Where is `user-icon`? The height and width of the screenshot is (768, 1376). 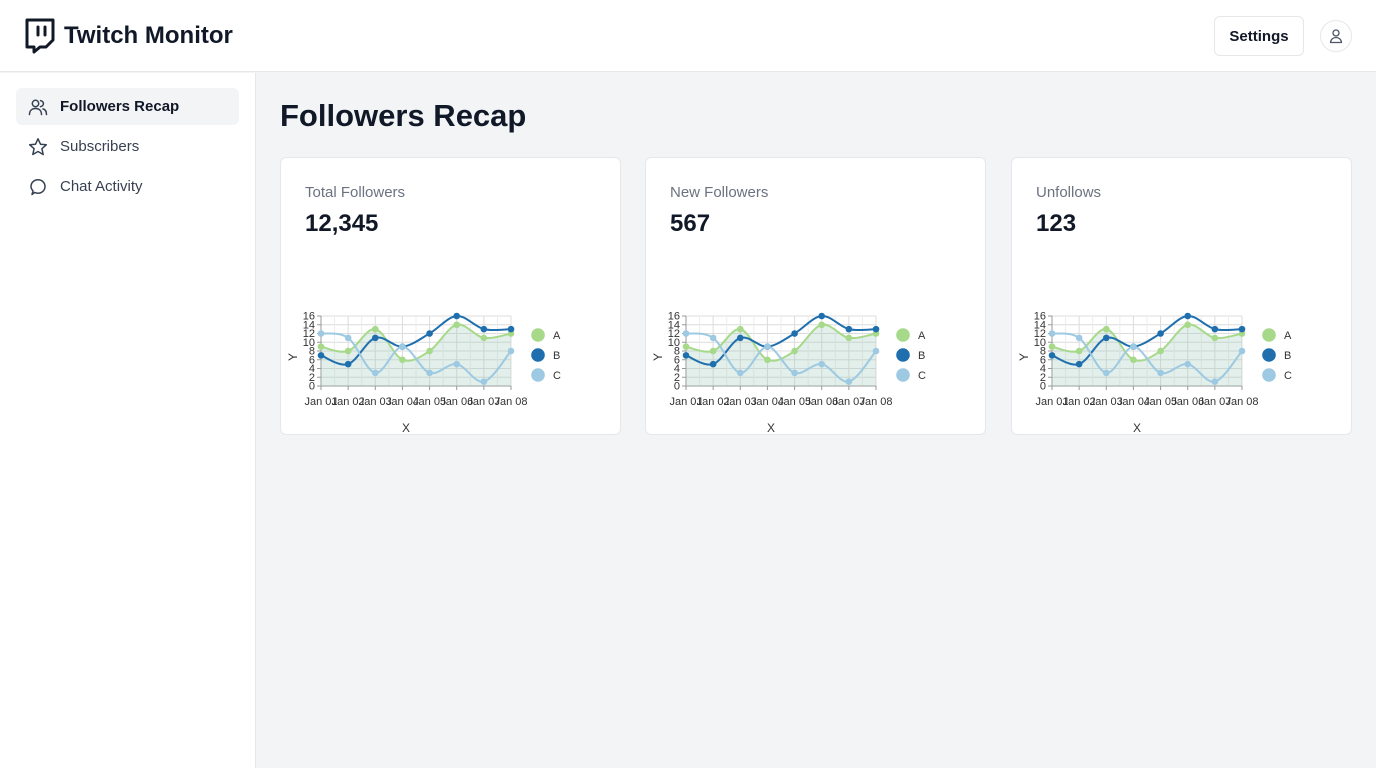
user-icon is located at coordinates (1336, 36).